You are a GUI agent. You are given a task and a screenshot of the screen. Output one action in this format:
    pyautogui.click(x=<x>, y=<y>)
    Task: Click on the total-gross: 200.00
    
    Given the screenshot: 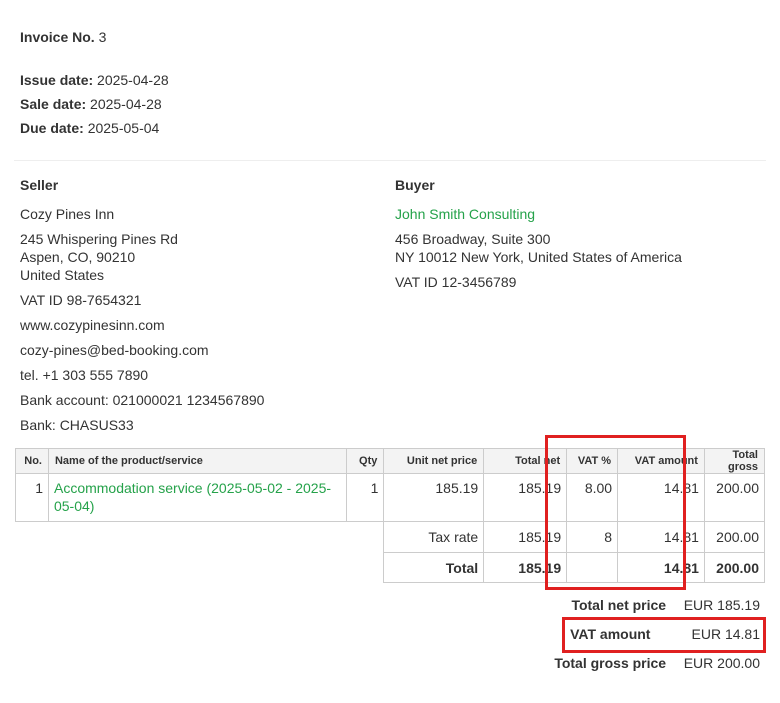 What is the action you would take?
    pyautogui.click(x=734, y=567)
    